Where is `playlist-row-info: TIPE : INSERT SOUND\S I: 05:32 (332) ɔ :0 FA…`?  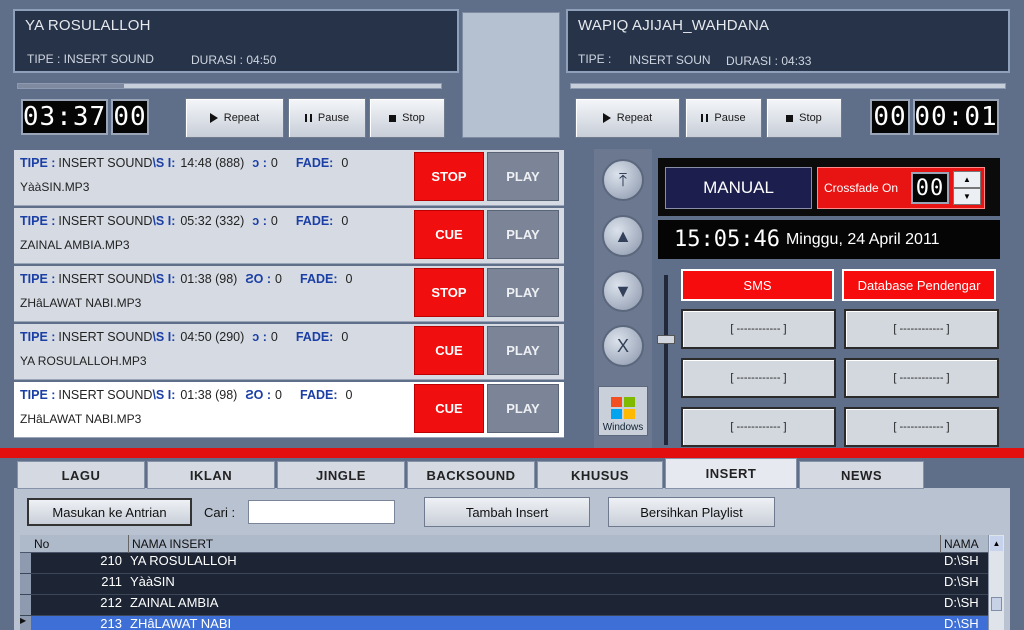
playlist-row-info: TIPE : INSERT SOUND\S I: 05:32 (332) ɔ :0 FA… is located at coordinates (184, 221).